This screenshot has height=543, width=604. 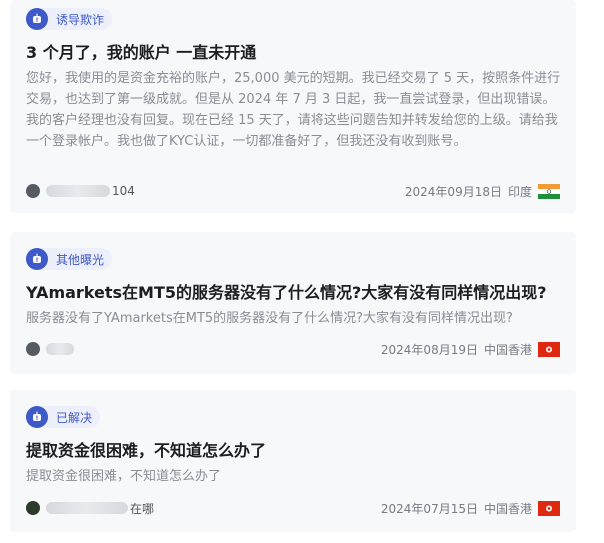 I want to click on post-date: 2024年07月15日, so click(x=429, y=508).